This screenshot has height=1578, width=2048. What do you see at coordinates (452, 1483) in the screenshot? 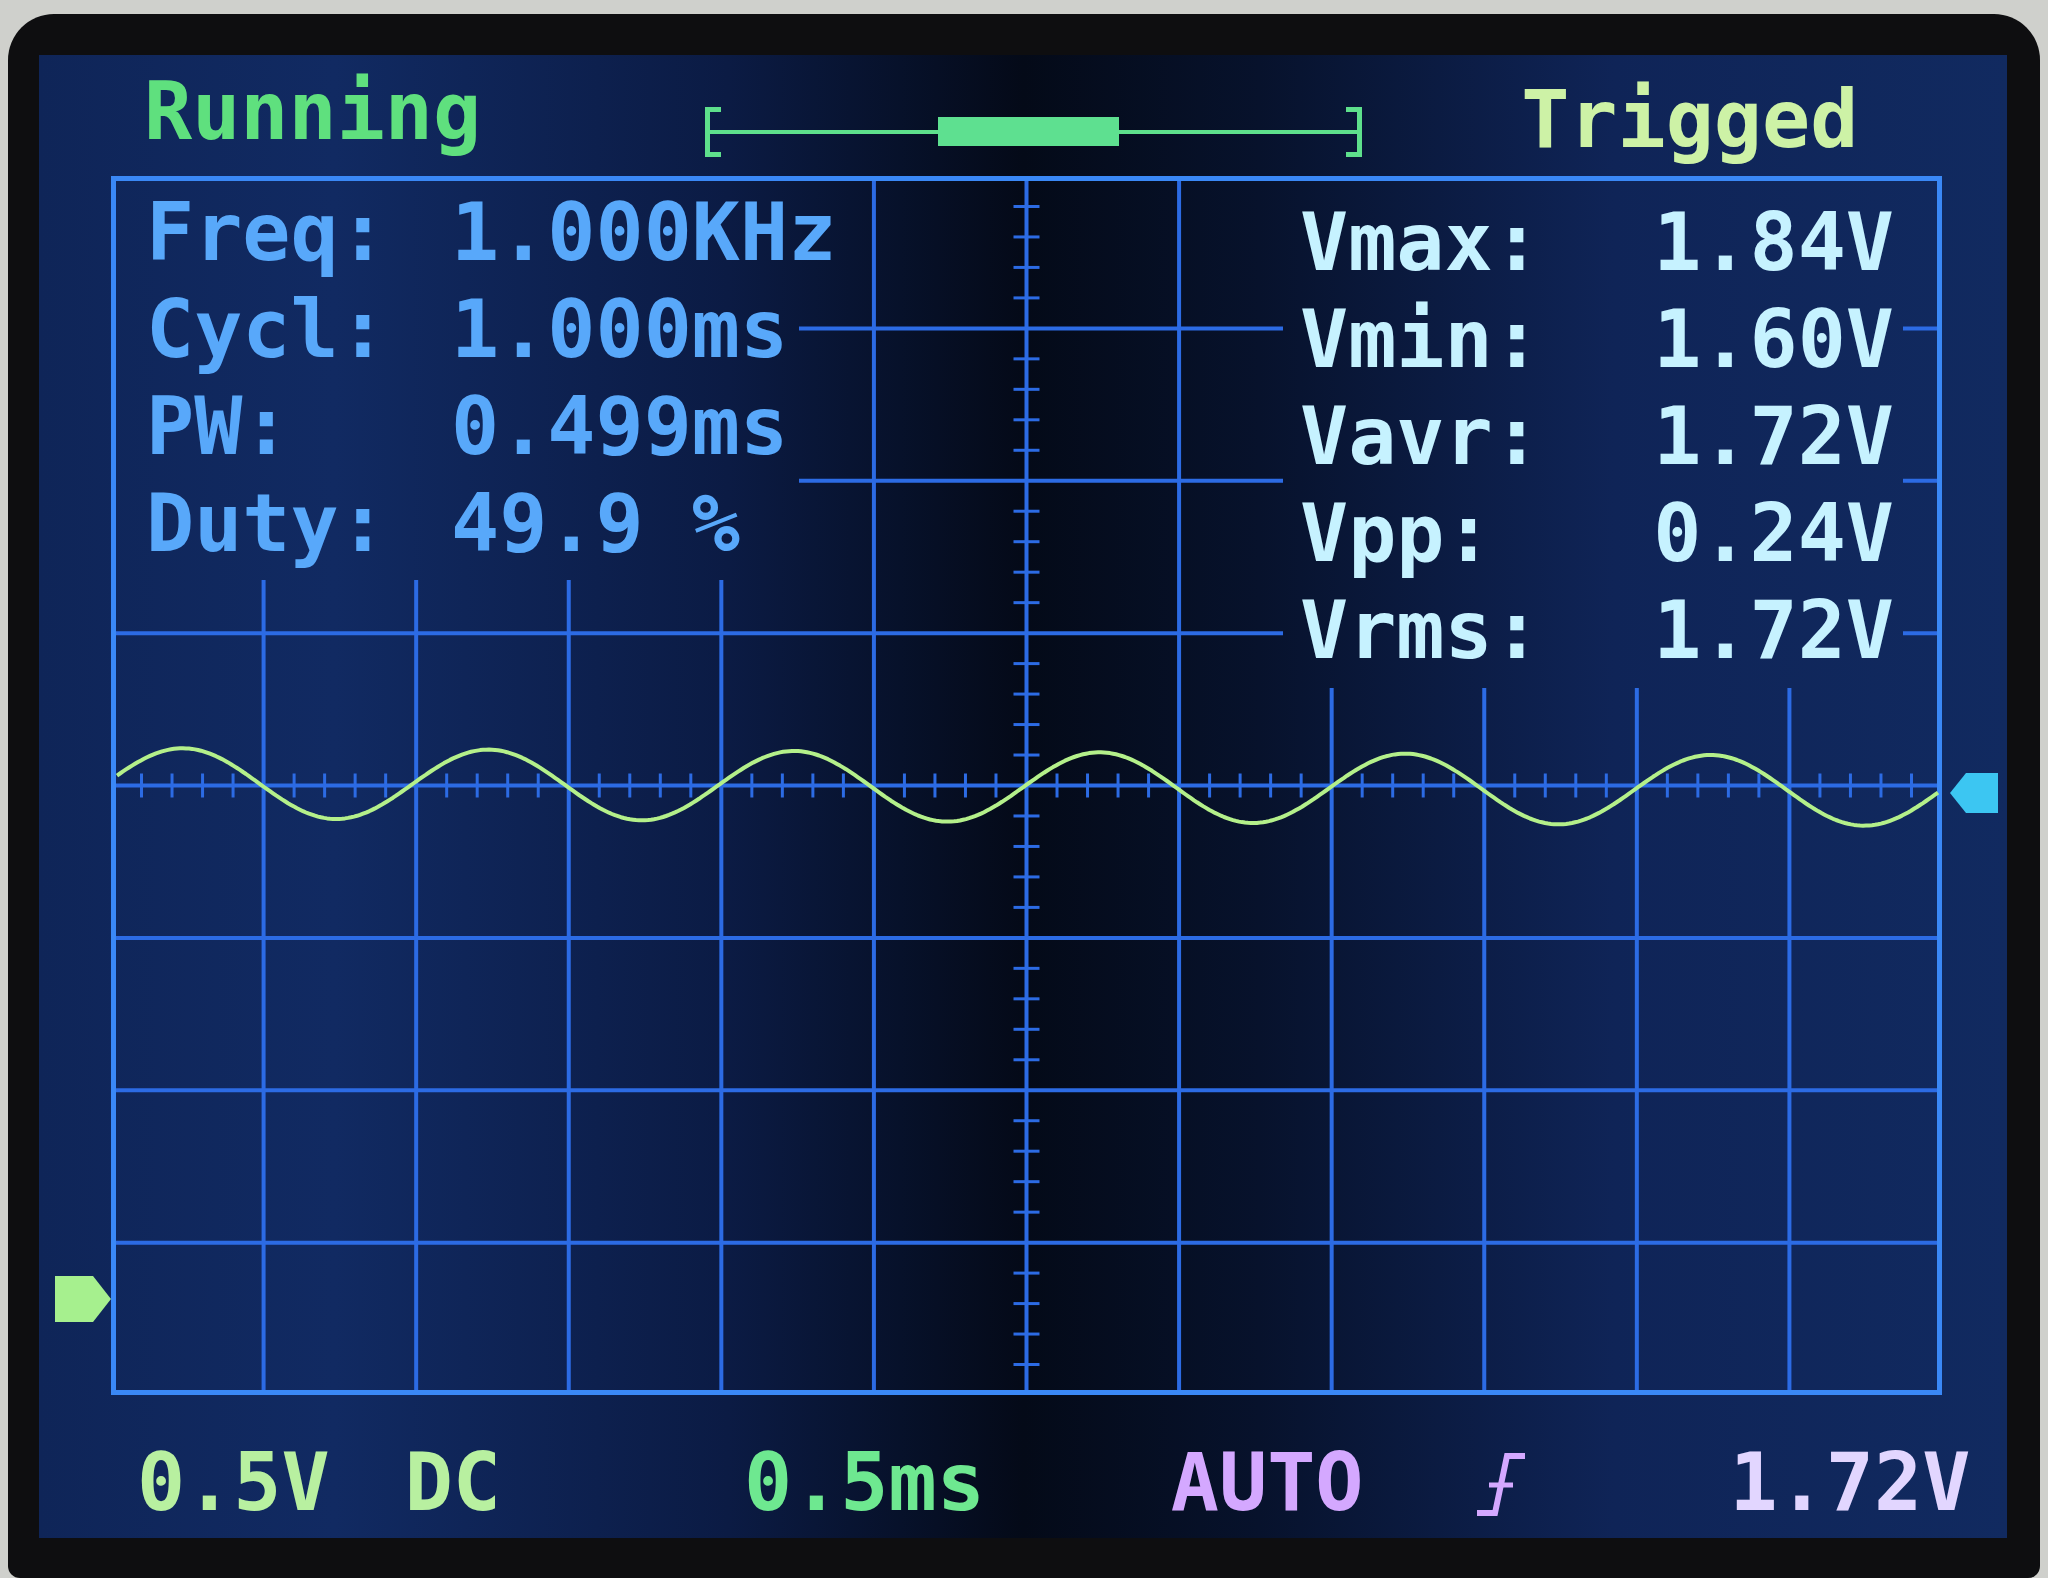
I see `coupling-text: DC` at bounding box center [452, 1483].